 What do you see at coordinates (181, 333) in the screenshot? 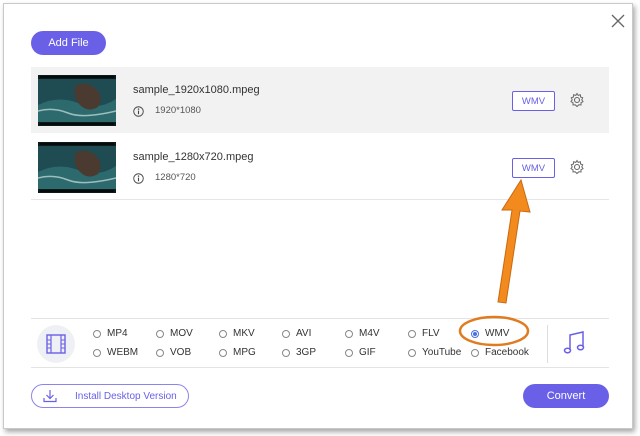
I see `format-label: MOV` at bounding box center [181, 333].